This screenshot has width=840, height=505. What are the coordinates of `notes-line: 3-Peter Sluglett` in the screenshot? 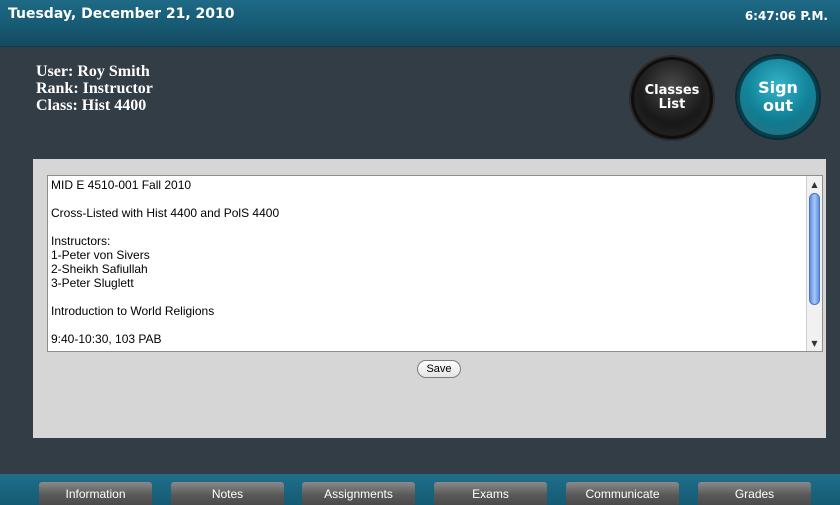 It's located at (92, 283).